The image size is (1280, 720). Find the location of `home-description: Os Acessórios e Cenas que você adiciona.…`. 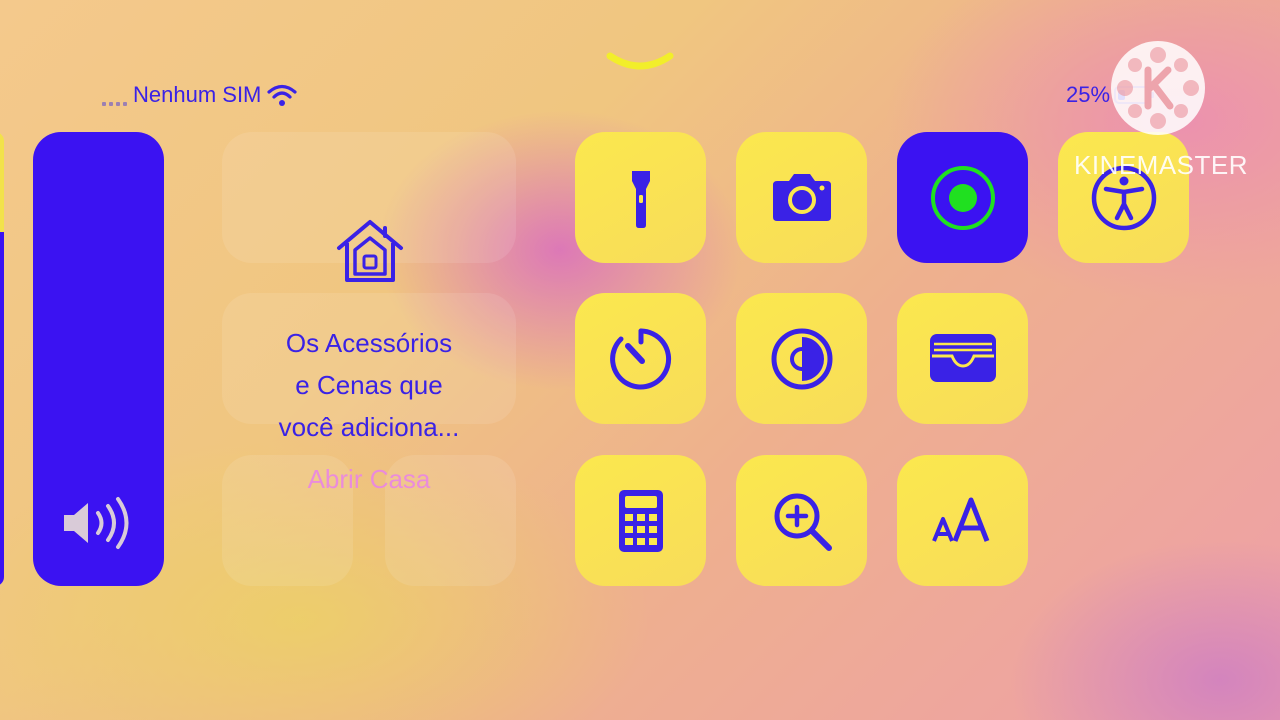

home-description: Os Acessórios e Cenas que você adiciona.… is located at coordinates (369, 385).